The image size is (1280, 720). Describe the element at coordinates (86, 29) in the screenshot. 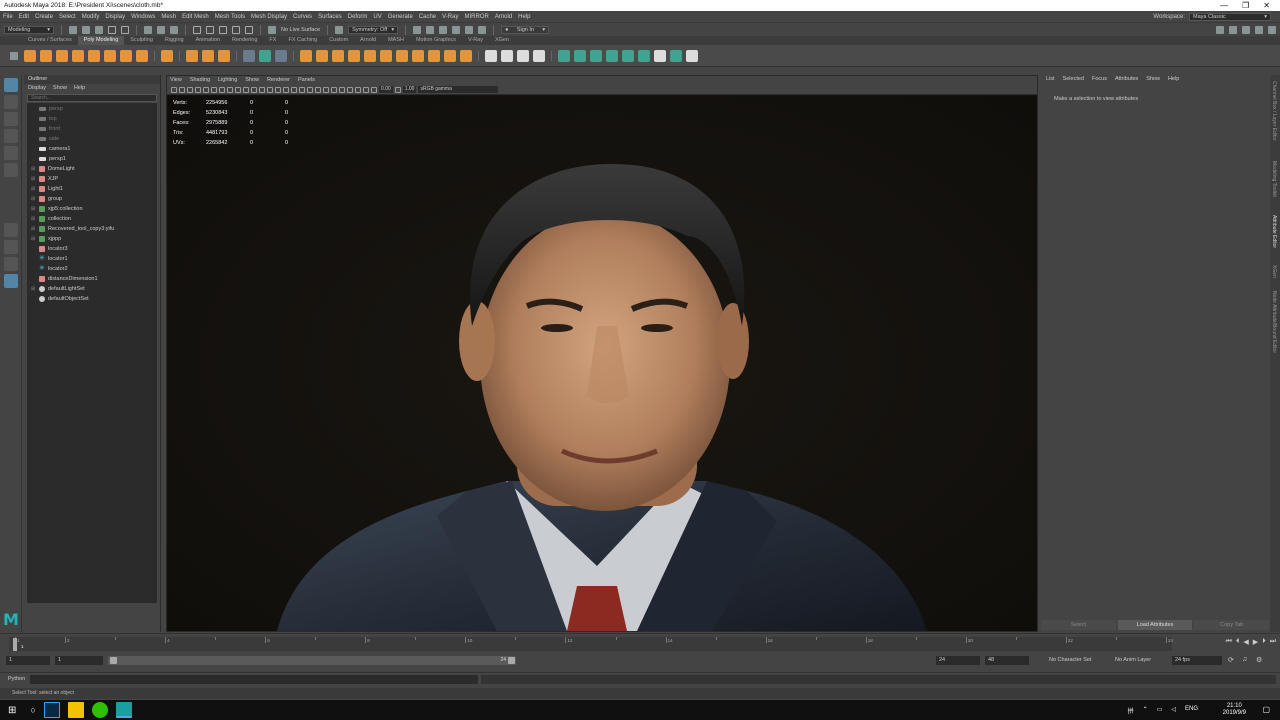

I see `open-scene-icon` at that location.